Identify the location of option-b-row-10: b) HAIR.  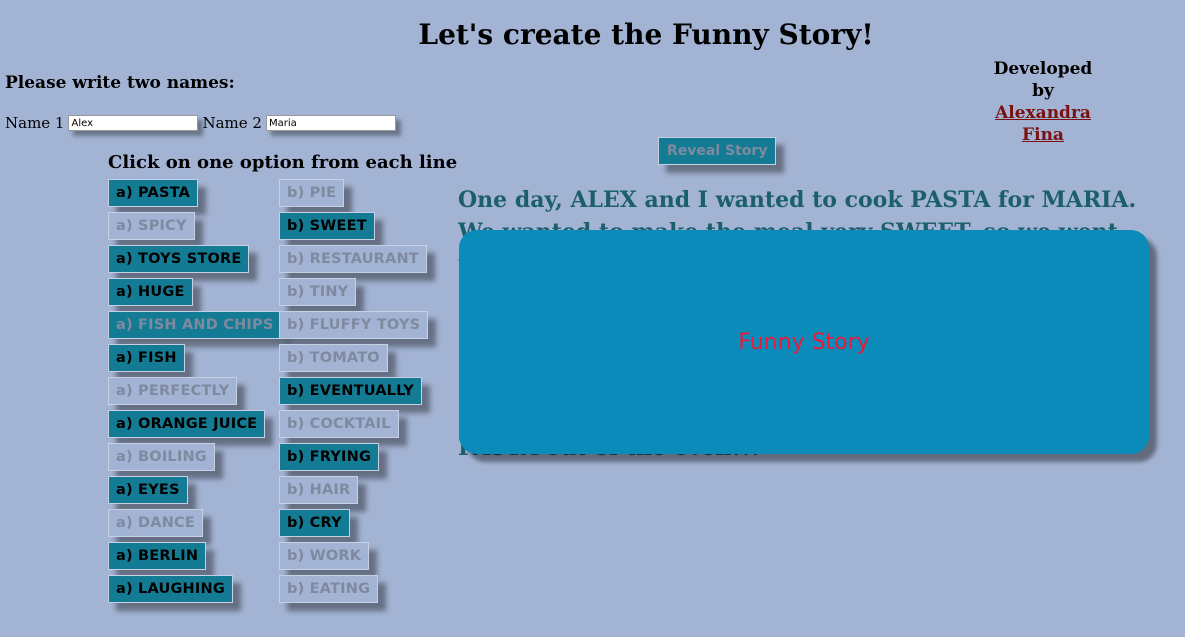
(319, 490).